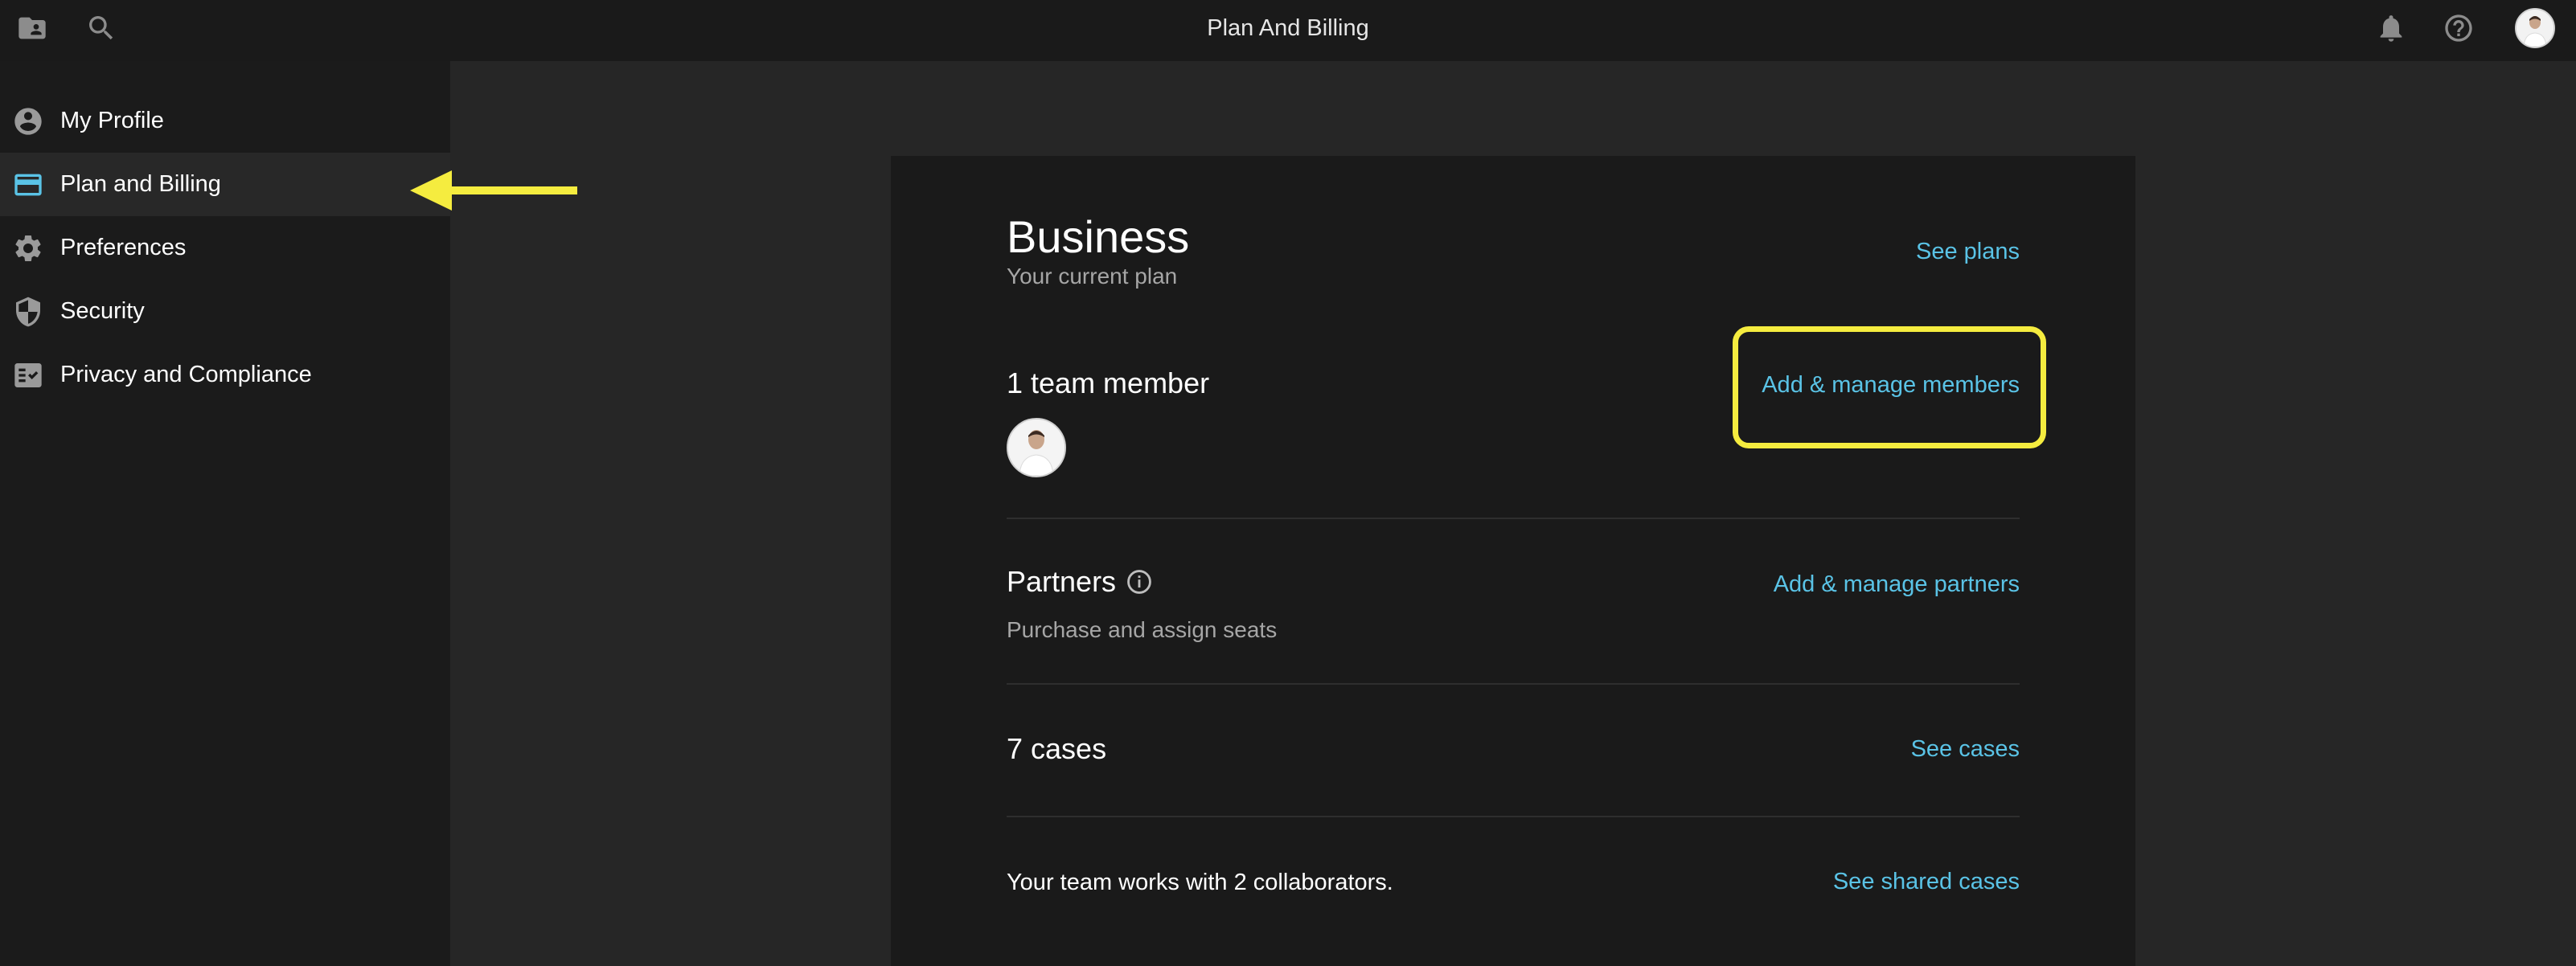  I want to click on sidebar-item-security: Security, so click(225, 311).